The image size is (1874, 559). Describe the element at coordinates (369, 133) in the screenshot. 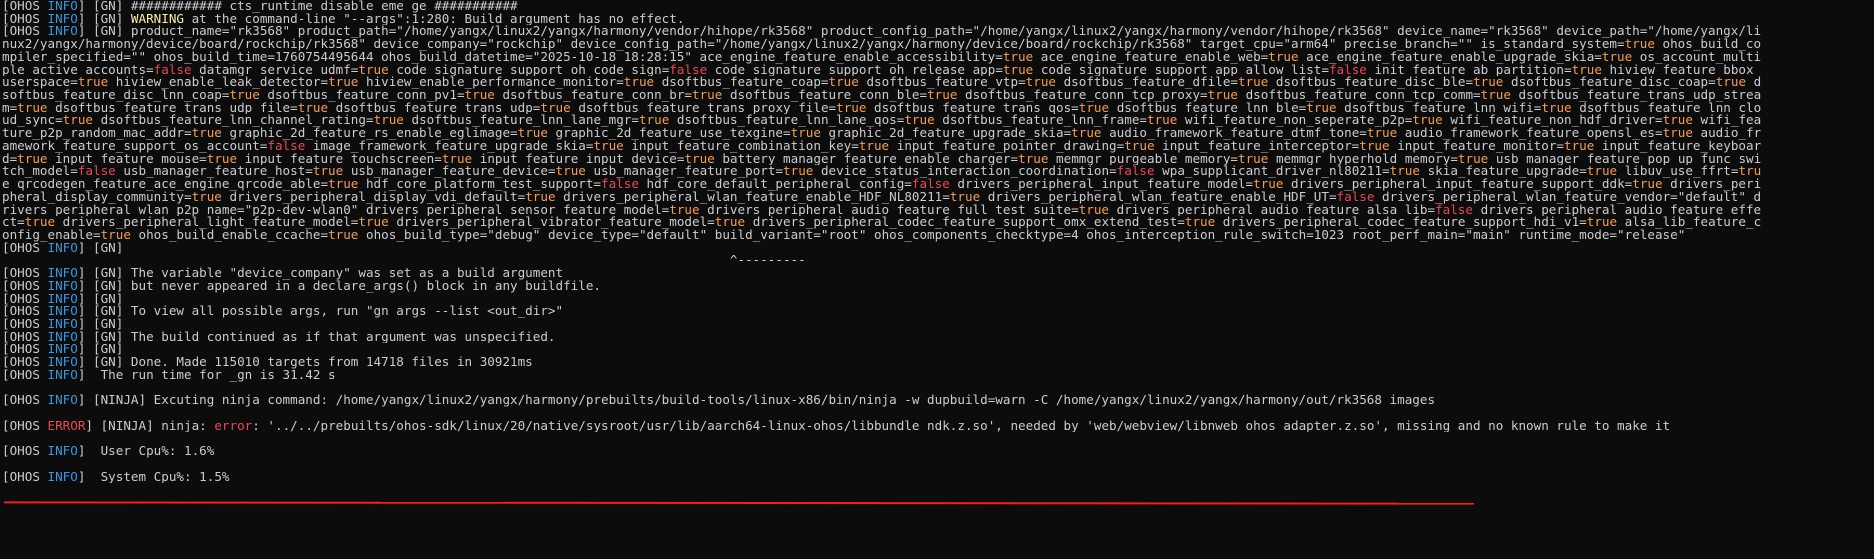

I see `line-text: graphic_2d_feature_rs_enable_eglimage=` at that location.